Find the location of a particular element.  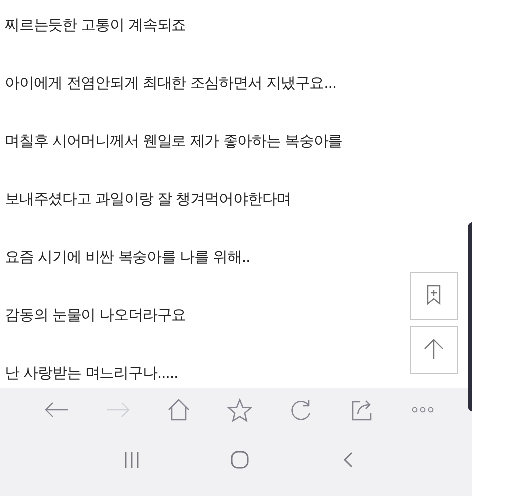

home-icon is located at coordinates (240, 460).